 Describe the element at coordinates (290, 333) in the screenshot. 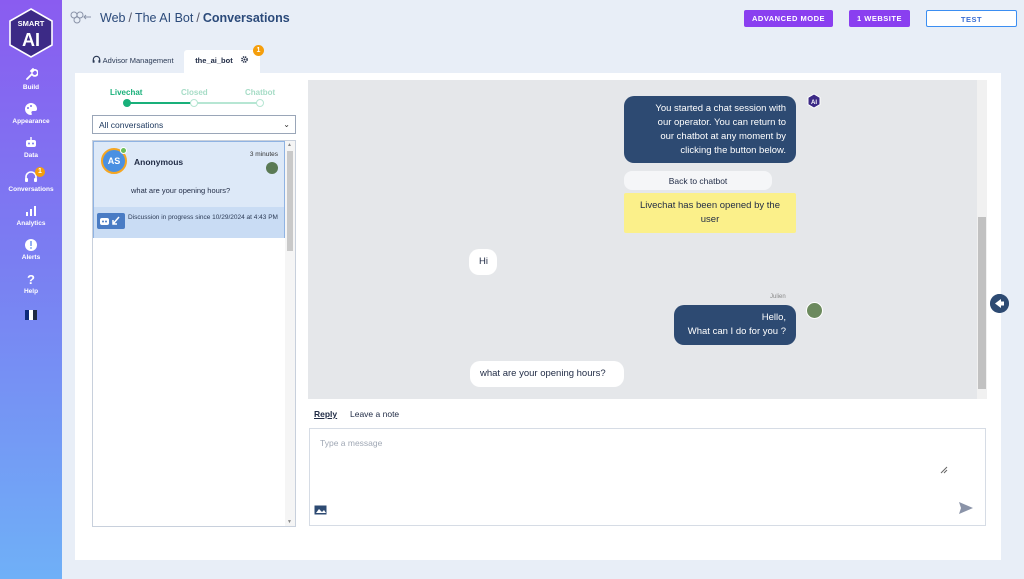

I see `list-scrollbar: ▲ ▼` at that location.